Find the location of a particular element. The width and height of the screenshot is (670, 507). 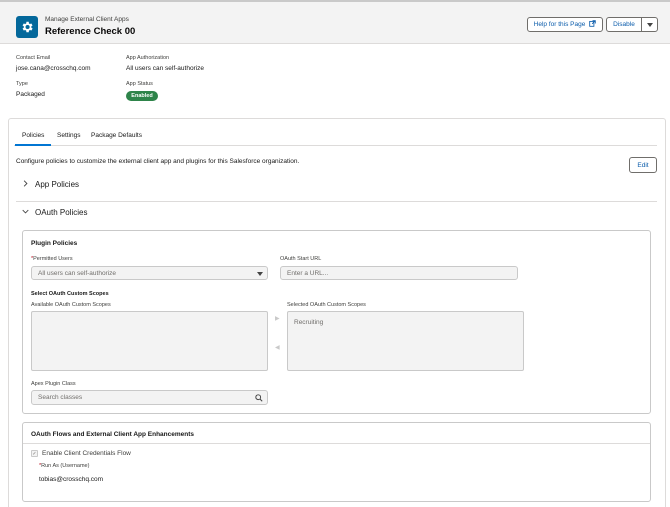

status-badge: Enabled is located at coordinates (142, 96).